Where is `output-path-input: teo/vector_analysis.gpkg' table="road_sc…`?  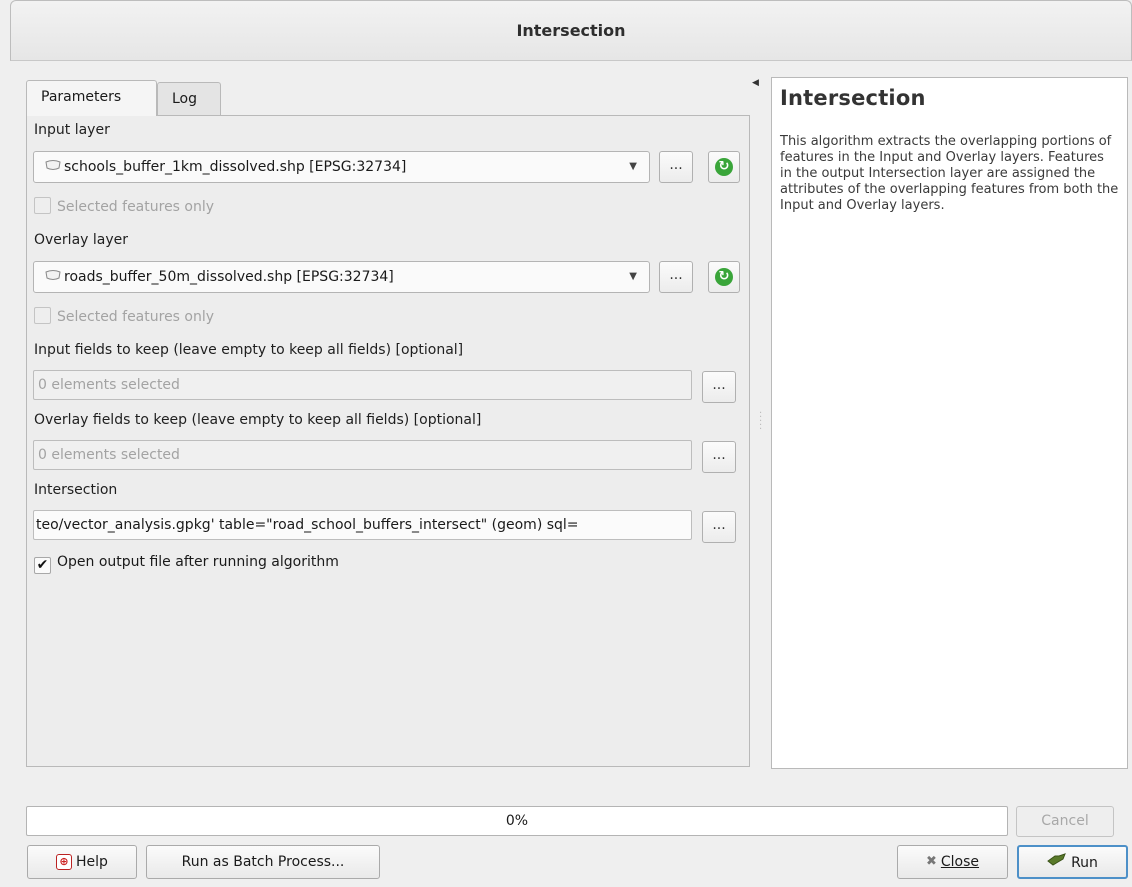 output-path-input: teo/vector_analysis.gpkg' table="road_sc… is located at coordinates (362, 525).